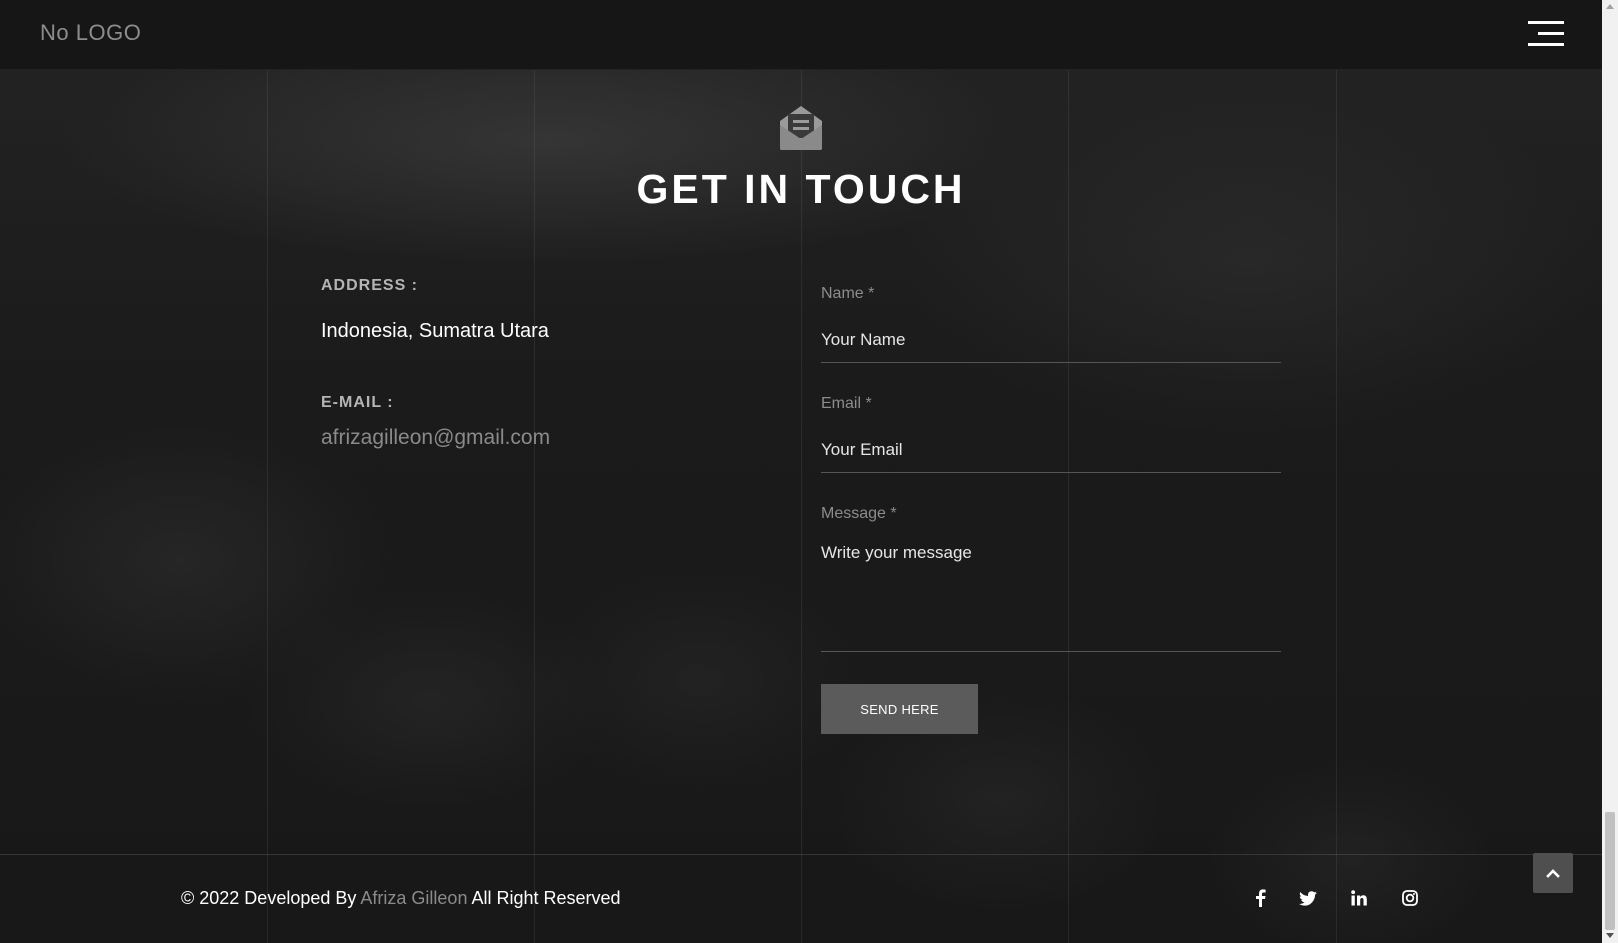  What do you see at coordinates (546, 898) in the screenshot?
I see `copyright-suffix: All Right Reserved` at bounding box center [546, 898].